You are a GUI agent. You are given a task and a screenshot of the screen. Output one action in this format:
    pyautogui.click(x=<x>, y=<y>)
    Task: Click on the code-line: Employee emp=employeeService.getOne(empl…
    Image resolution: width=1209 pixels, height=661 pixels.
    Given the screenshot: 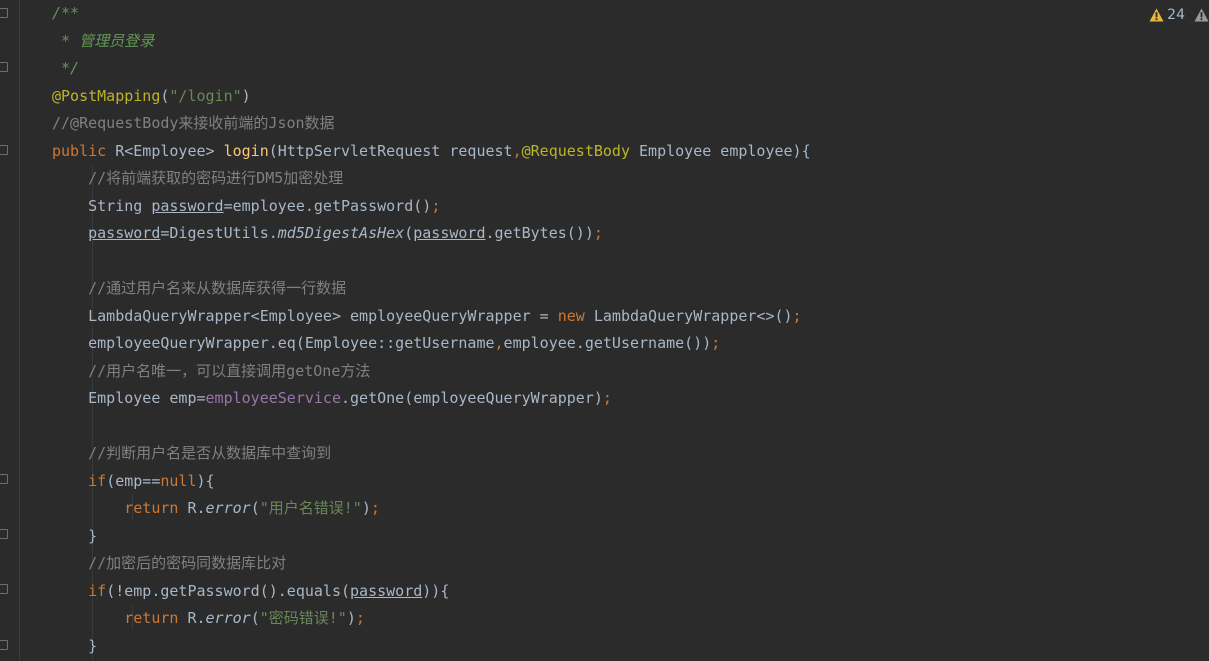 What is the action you would take?
    pyautogui.click(x=332, y=398)
    